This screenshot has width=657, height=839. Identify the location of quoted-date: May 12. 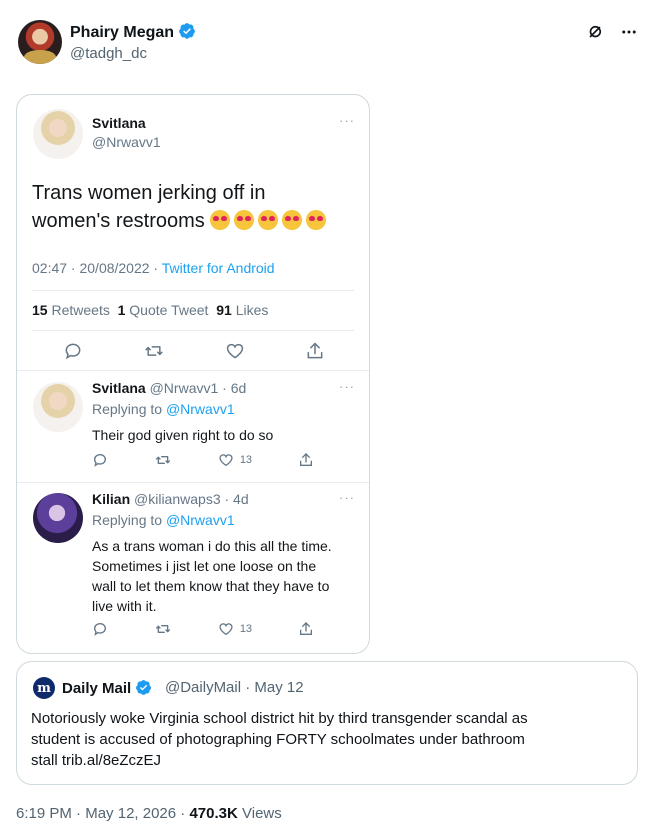
(279, 687).